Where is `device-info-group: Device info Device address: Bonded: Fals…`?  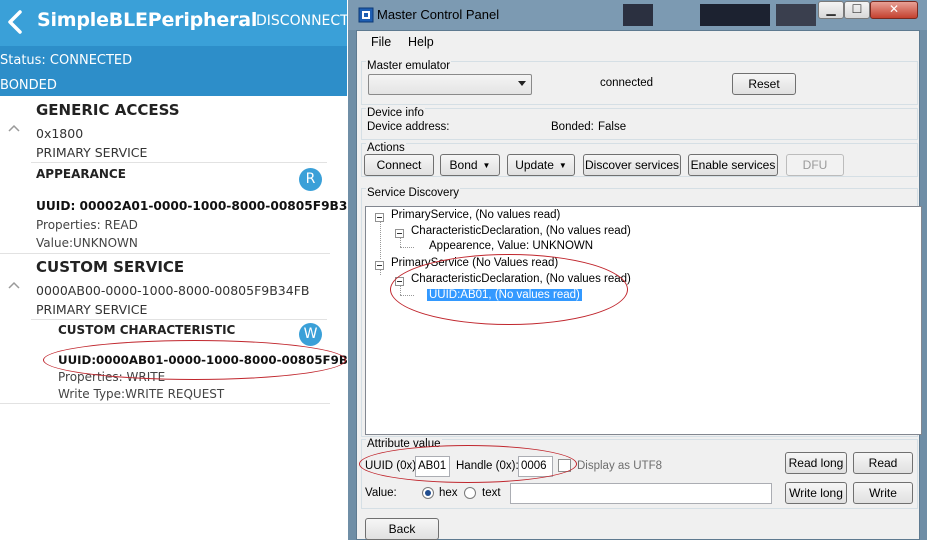 device-info-group: Device info Device address: Bonded: Fals… is located at coordinates (639, 123).